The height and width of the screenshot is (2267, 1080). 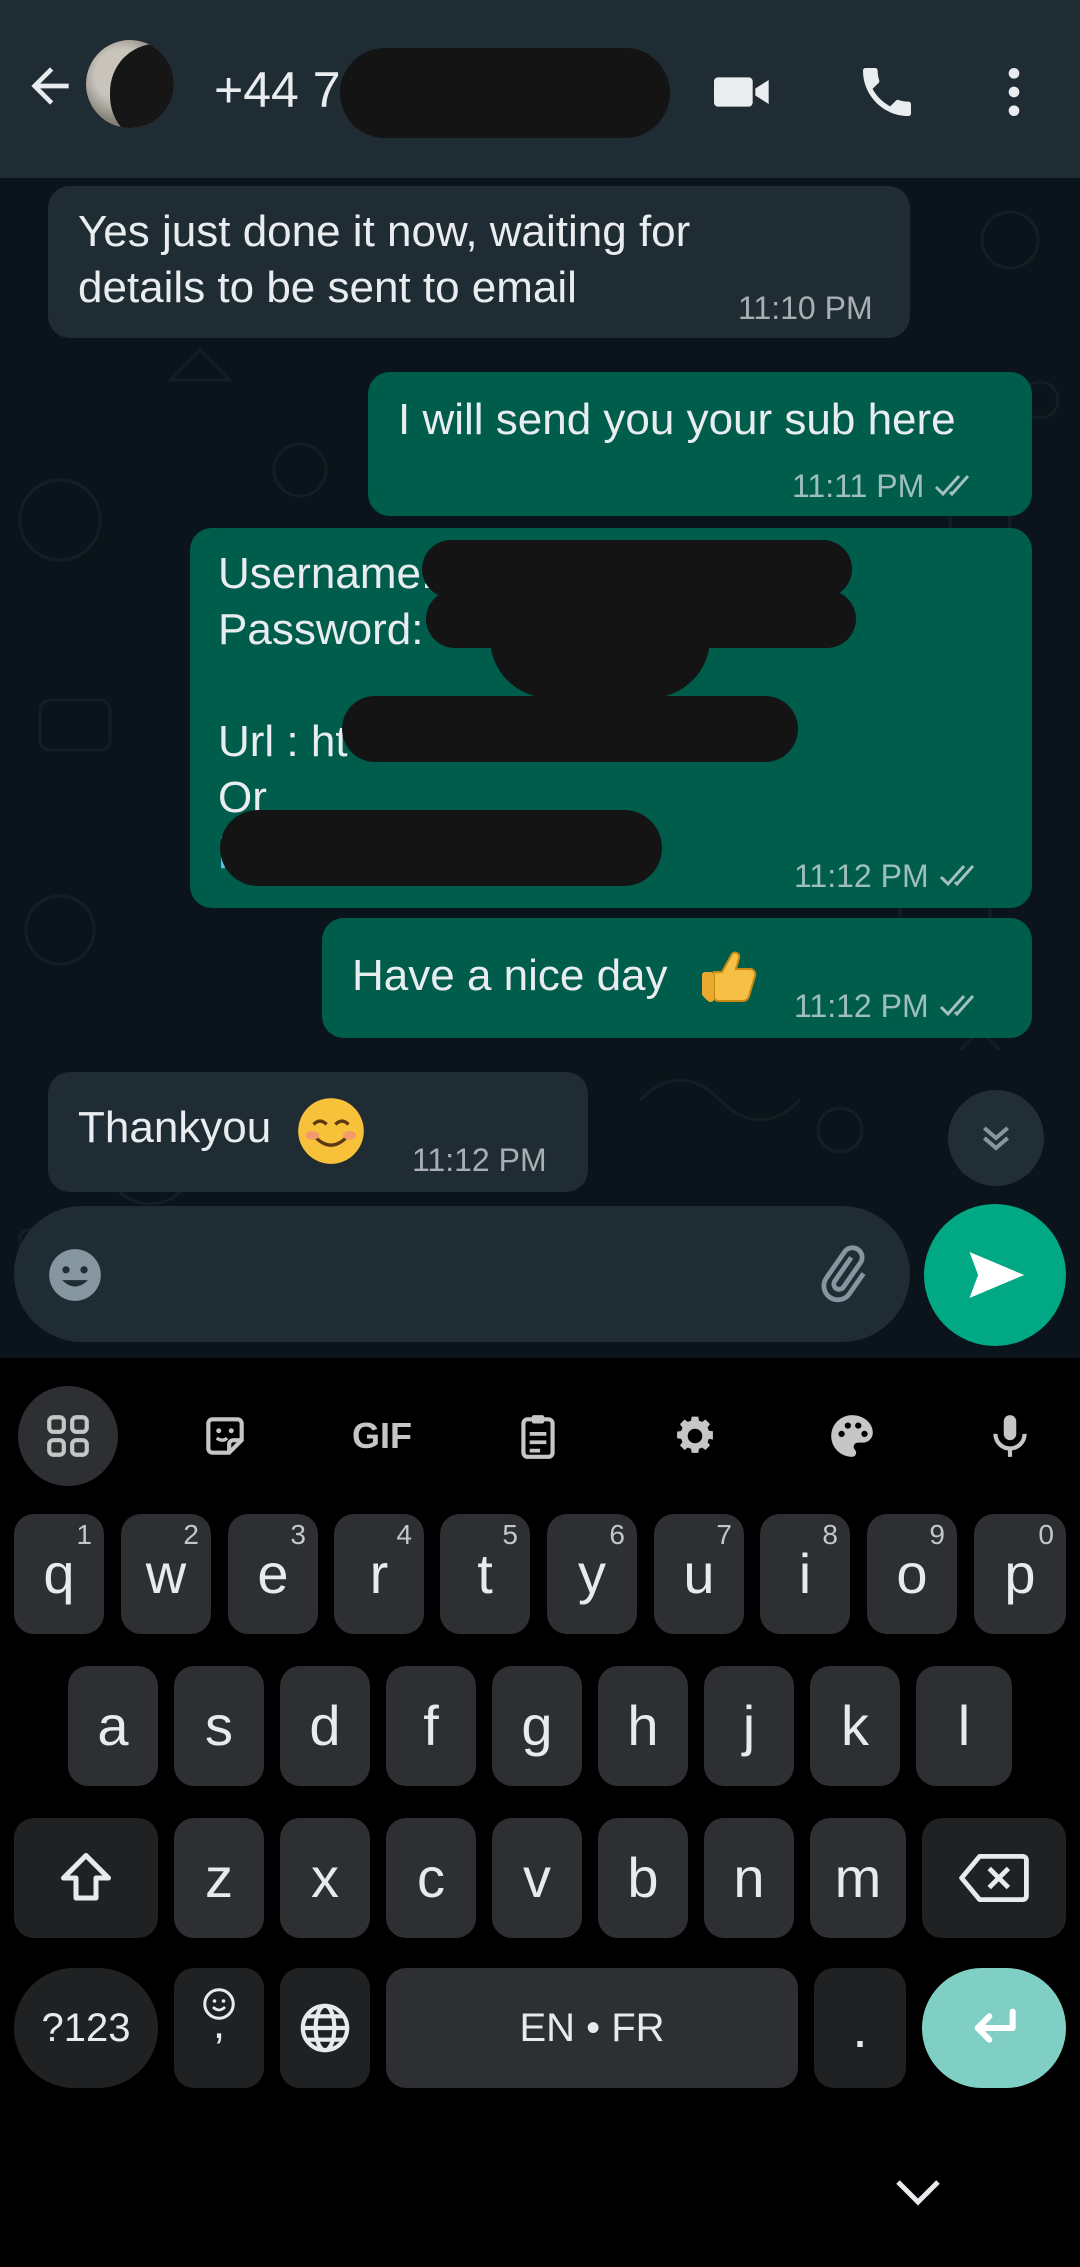 I want to click on enter-key, so click(x=994, y=2028).